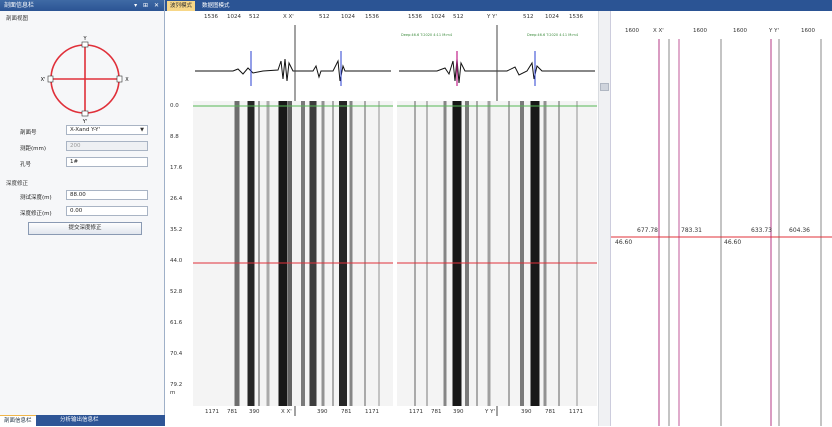  I want to click on depth-tick: 44.0, so click(176, 261).